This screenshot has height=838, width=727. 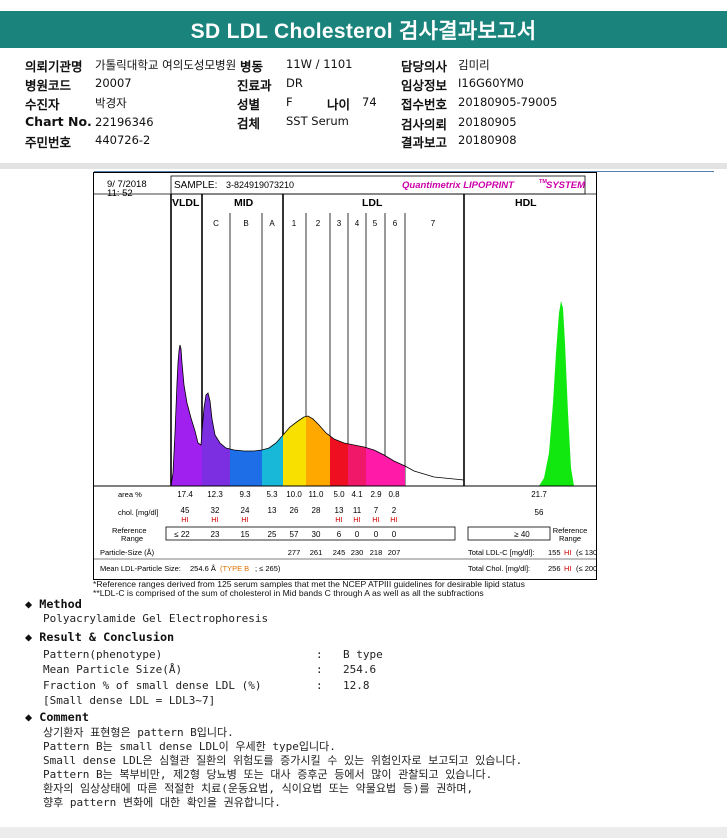 What do you see at coordinates (107, 637) in the screenshot?
I see `result-heading-text: Result & Conclusion` at bounding box center [107, 637].